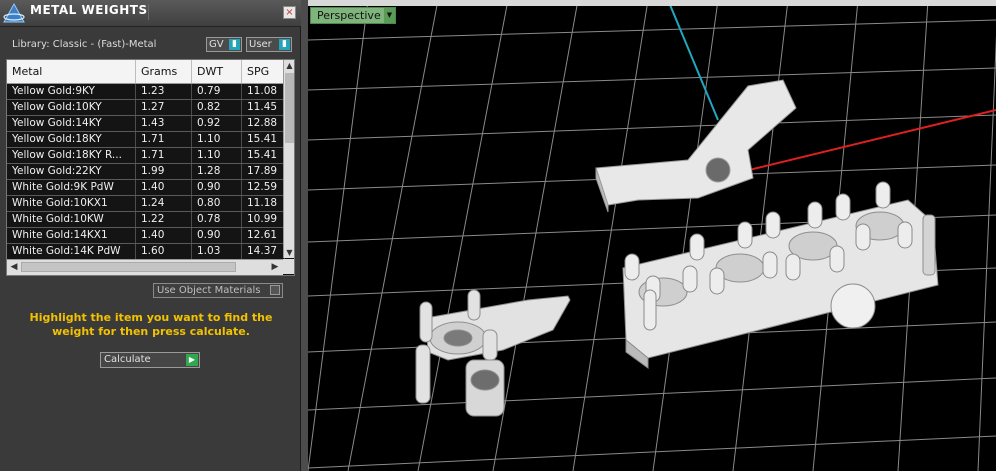 This screenshot has width=996, height=471. I want to click on cell-metal: Yellow Gold:22KY, so click(71, 171).